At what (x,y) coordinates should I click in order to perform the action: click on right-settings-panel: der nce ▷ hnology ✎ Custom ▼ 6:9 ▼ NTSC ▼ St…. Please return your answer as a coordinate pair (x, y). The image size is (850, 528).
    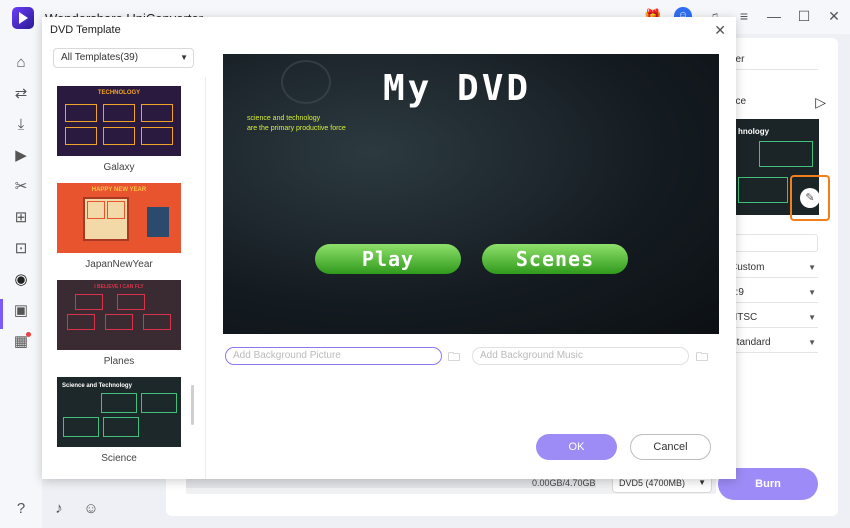
    Looking at the image, I should click on (779, 248).